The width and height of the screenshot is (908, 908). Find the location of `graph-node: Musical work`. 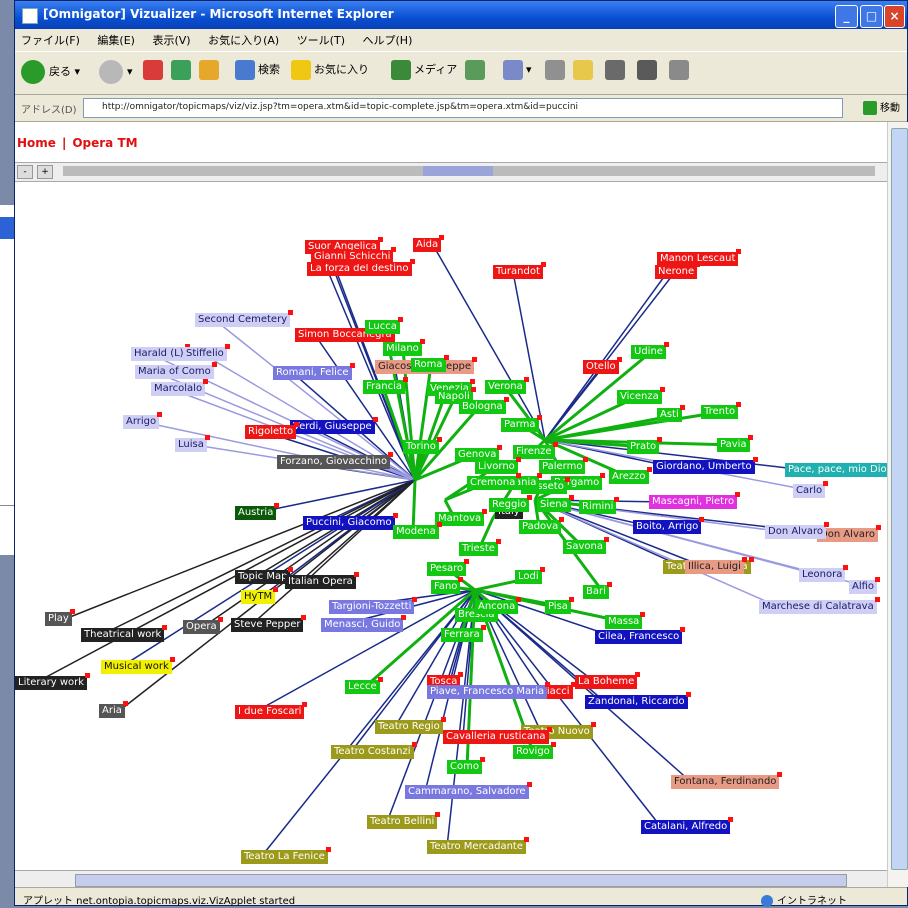

graph-node: Musical work is located at coordinates (138, 665).